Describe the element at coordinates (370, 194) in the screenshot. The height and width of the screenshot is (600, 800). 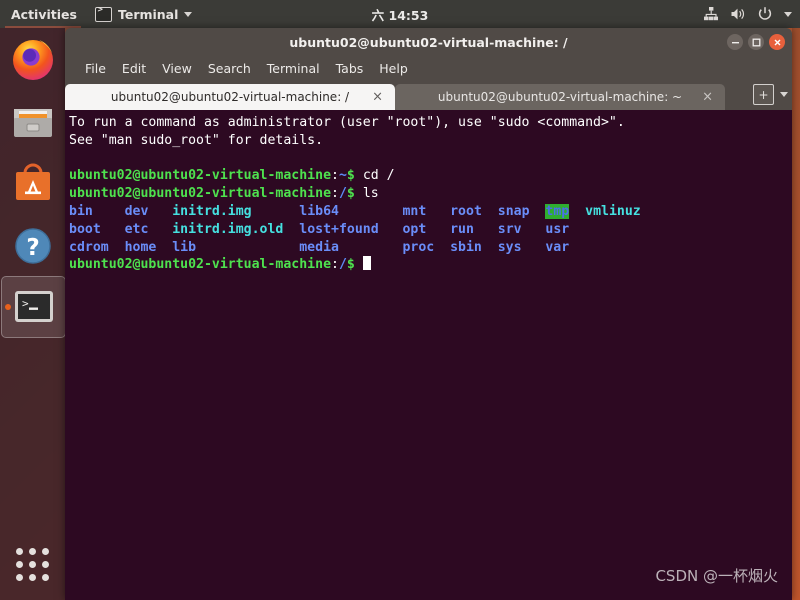
I see `terminal-segment: ls` at that location.